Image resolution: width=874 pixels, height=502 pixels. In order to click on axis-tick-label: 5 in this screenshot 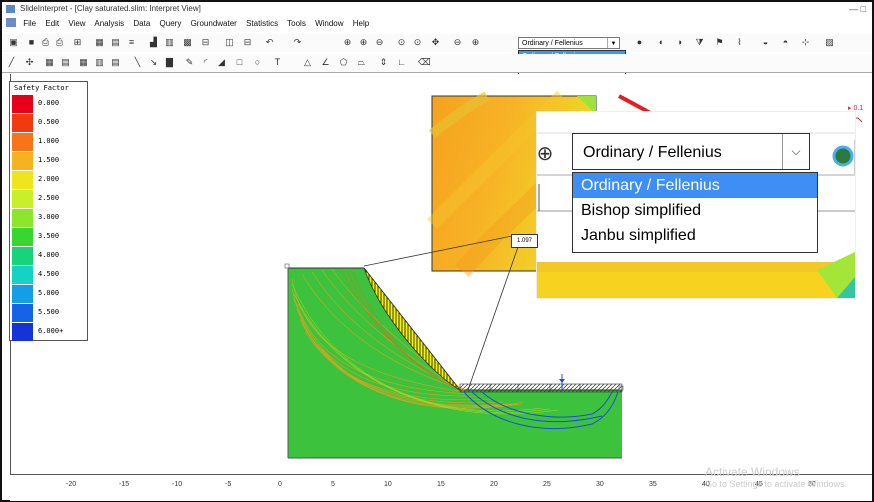, I will do `click(333, 484)`.